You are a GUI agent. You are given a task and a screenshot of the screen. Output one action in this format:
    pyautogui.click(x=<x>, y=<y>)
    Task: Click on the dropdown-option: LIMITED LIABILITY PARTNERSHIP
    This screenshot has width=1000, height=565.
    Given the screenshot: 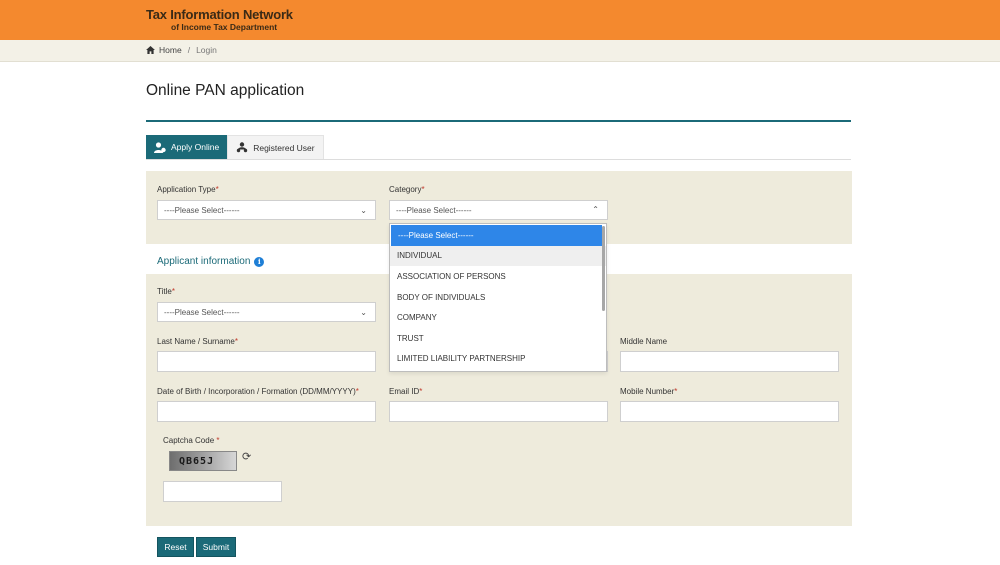 What is the action you would take?
    pyautogui.click(x=498, y=359)
    